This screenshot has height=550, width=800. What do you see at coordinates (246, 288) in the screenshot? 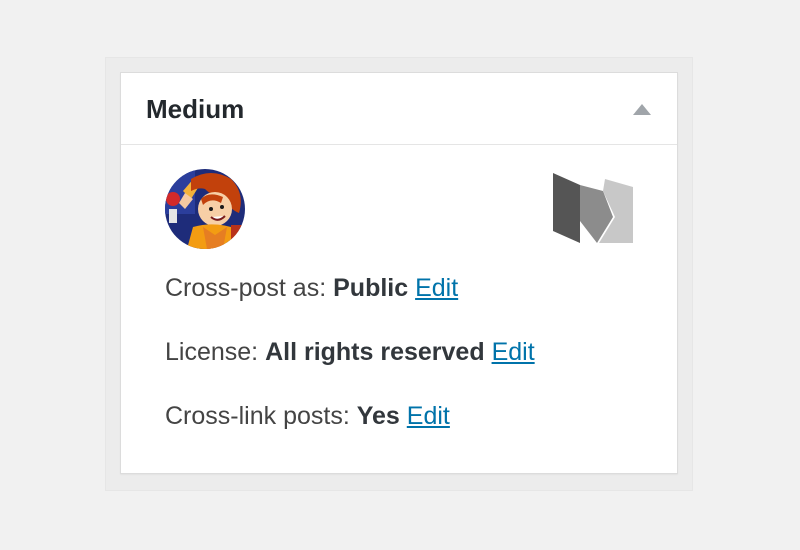
I see `cross-post-label: Cross-post as:` at bounding box center [246, 288].